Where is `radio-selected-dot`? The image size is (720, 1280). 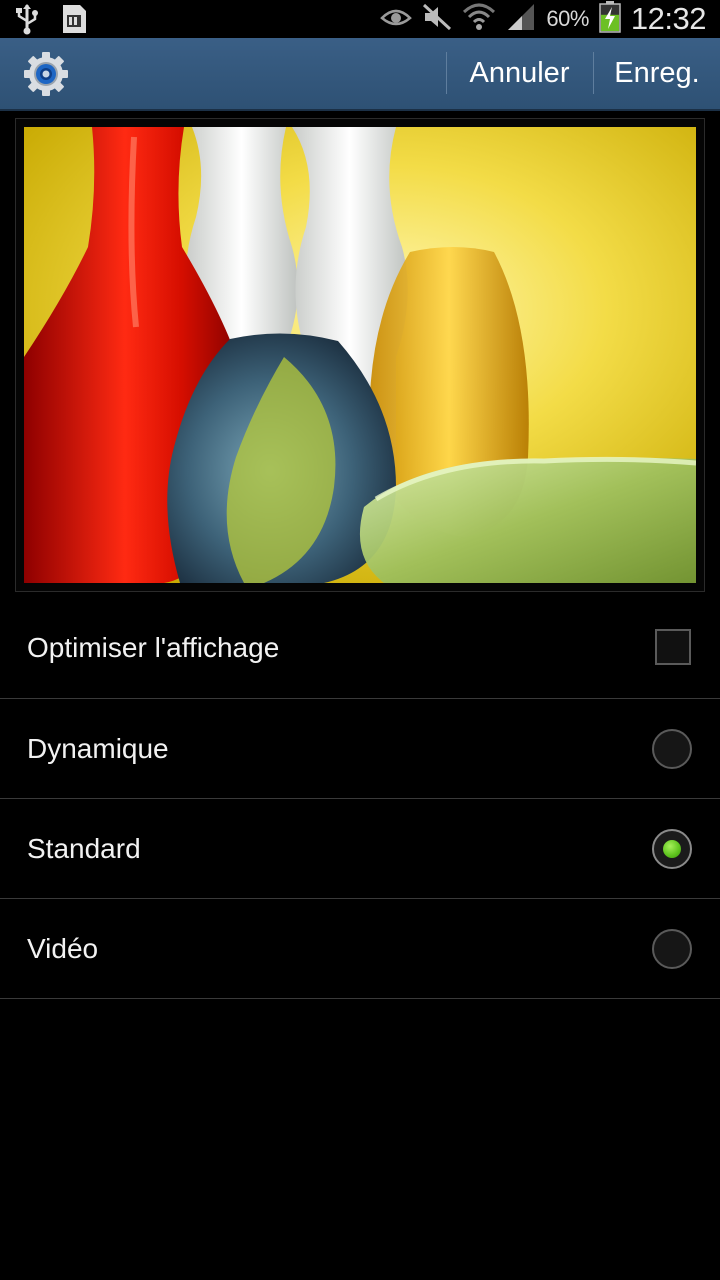 radio-selected-dot is located at coordinates (672, 849).